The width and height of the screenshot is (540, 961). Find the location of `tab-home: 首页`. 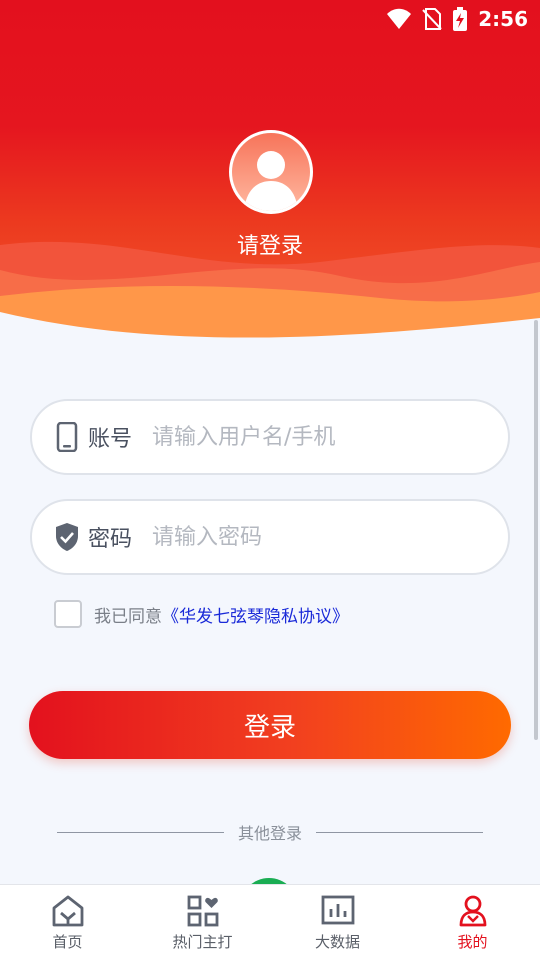

tab-home: 首页 is located at coordinates (67, 923).